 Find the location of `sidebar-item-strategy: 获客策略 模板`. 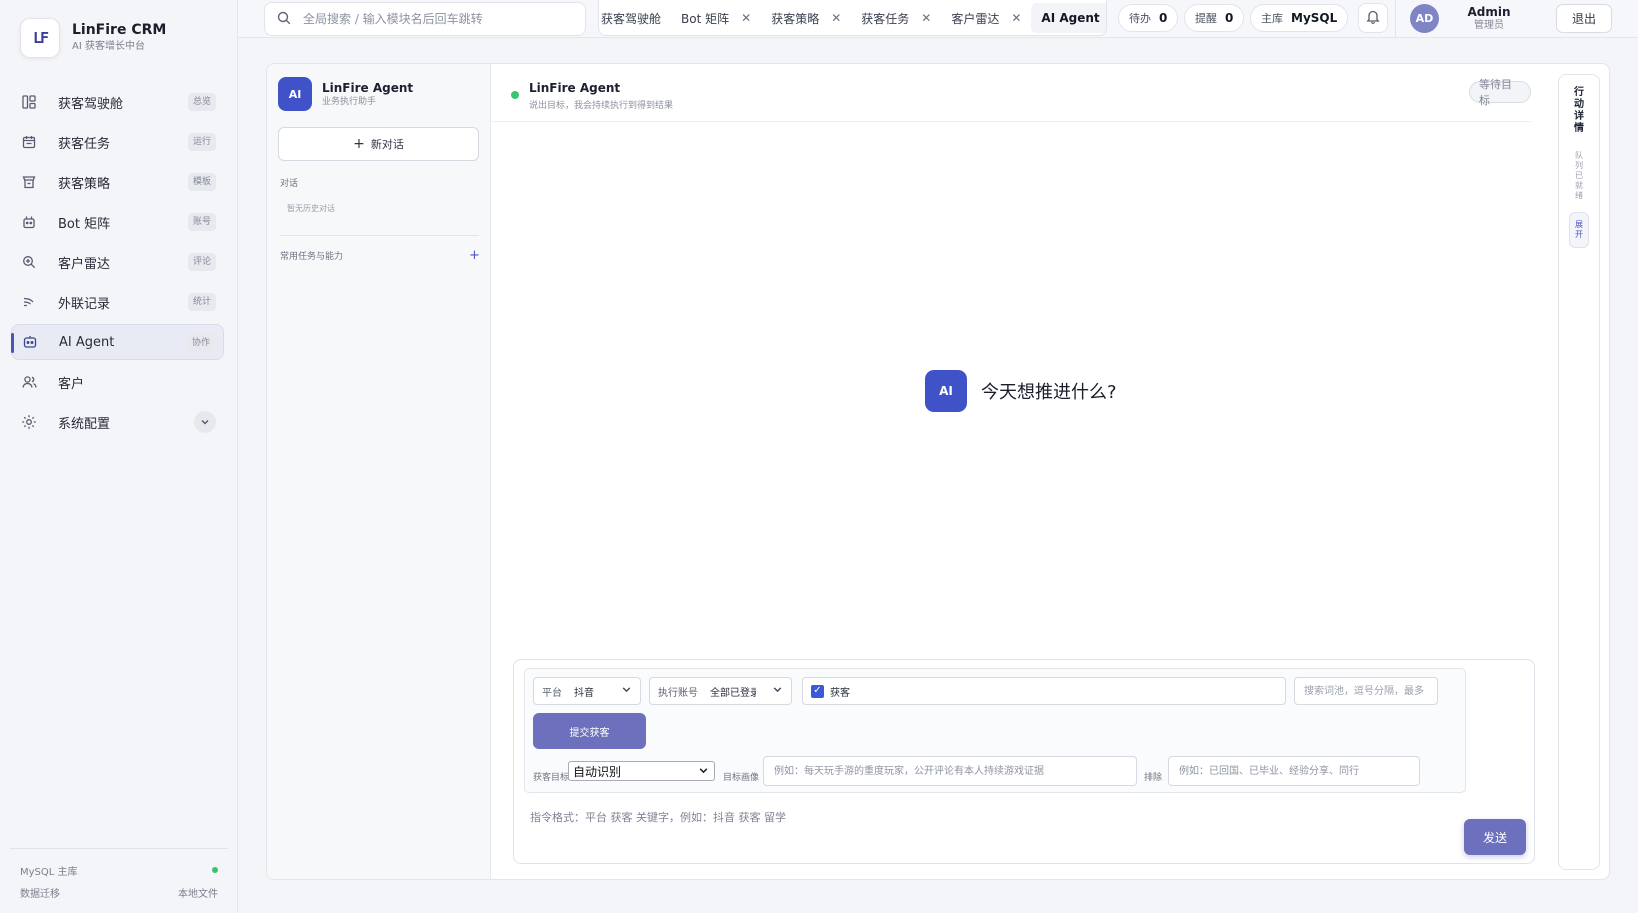

sidebar-item-strategy: 获客策略 模板 is located at coordinates (117, 182).